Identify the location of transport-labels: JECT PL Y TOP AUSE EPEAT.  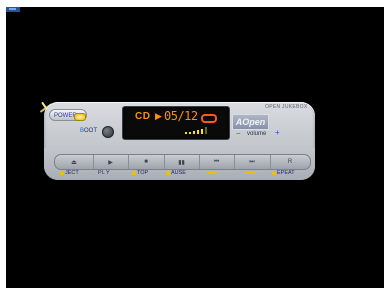
(182, 175).